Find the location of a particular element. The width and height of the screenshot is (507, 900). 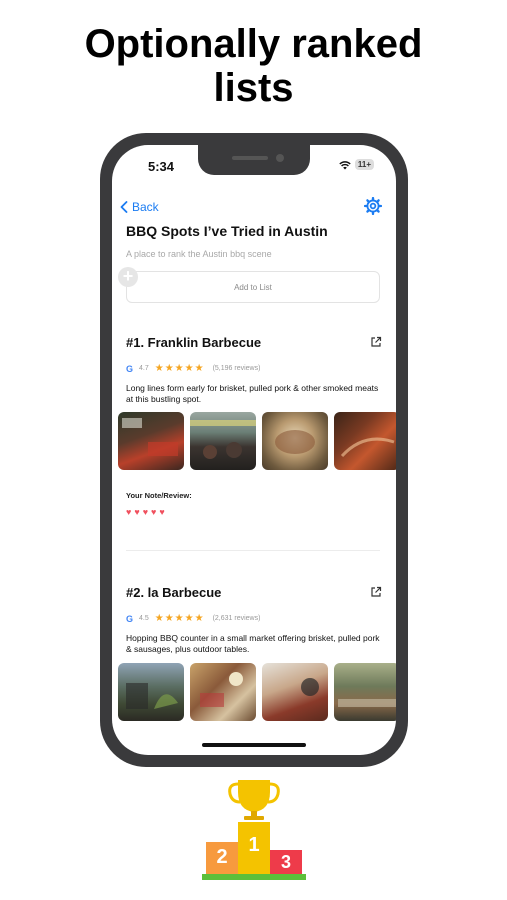

plus-icon: + is located at coordinates (128, 277).